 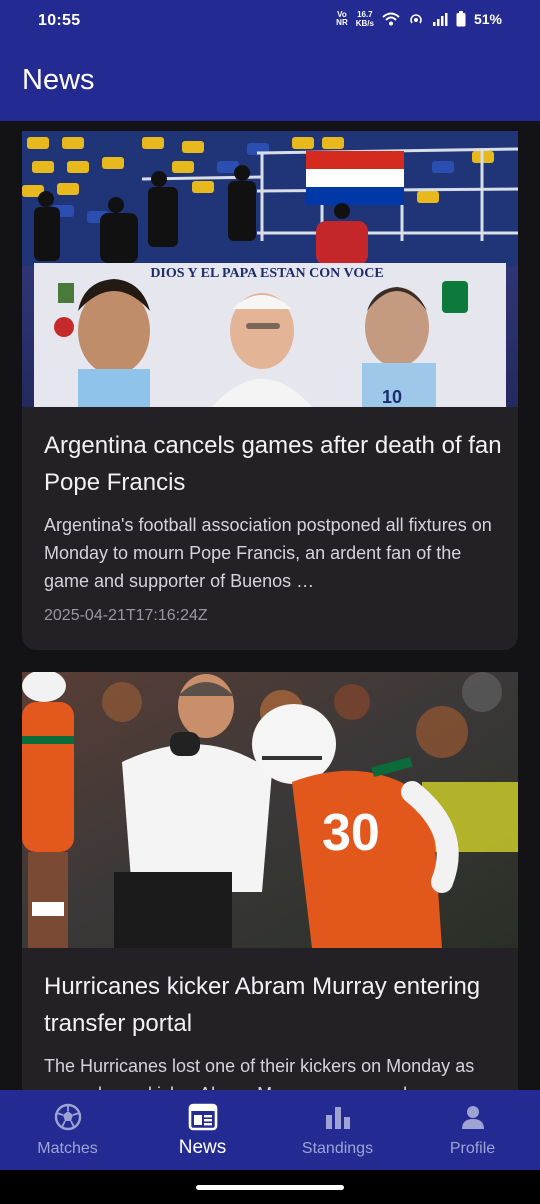 I want to click on battery-icon, so click(x=461, y=19).